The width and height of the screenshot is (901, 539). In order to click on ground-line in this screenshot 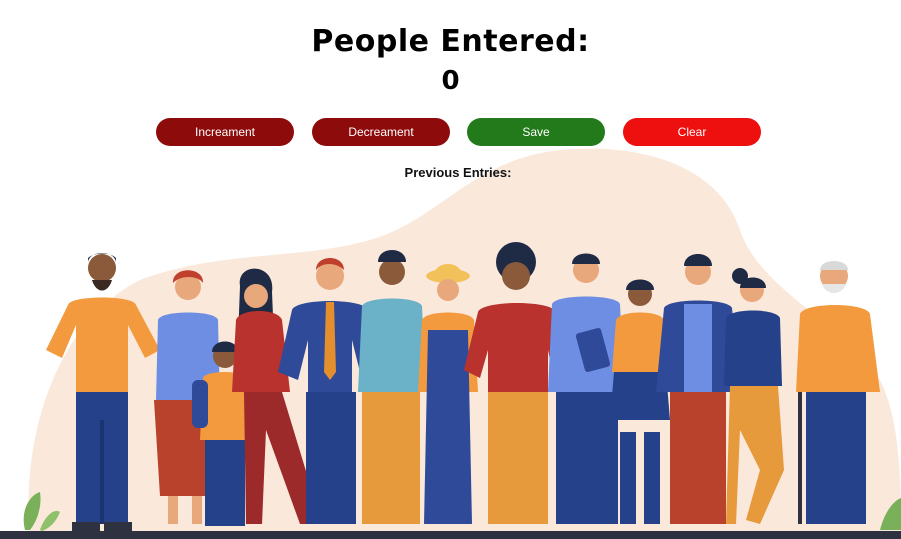, I will do `click(450, 535)`.